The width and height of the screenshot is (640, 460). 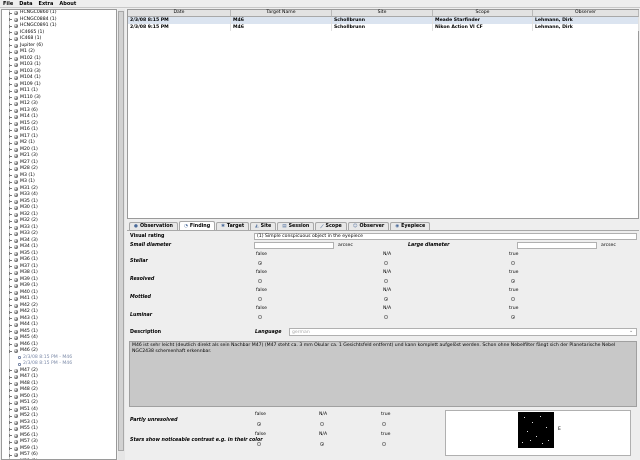 What do you see at coordinates (483, 13) in the screenshot?
I see `column-scope: Scope` at bounding box center [483, 13].